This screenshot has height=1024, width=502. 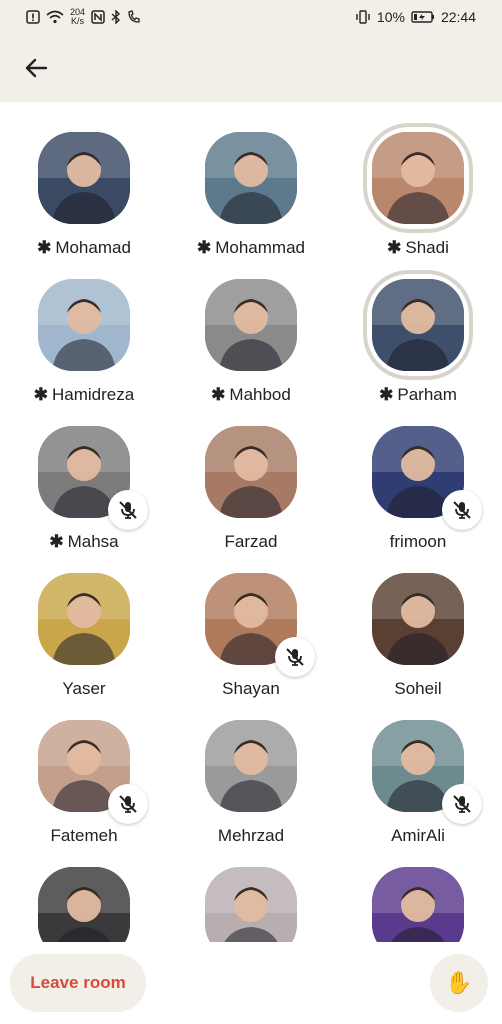 I want to click on arrow-left-icon, so click(x=36, y=68).